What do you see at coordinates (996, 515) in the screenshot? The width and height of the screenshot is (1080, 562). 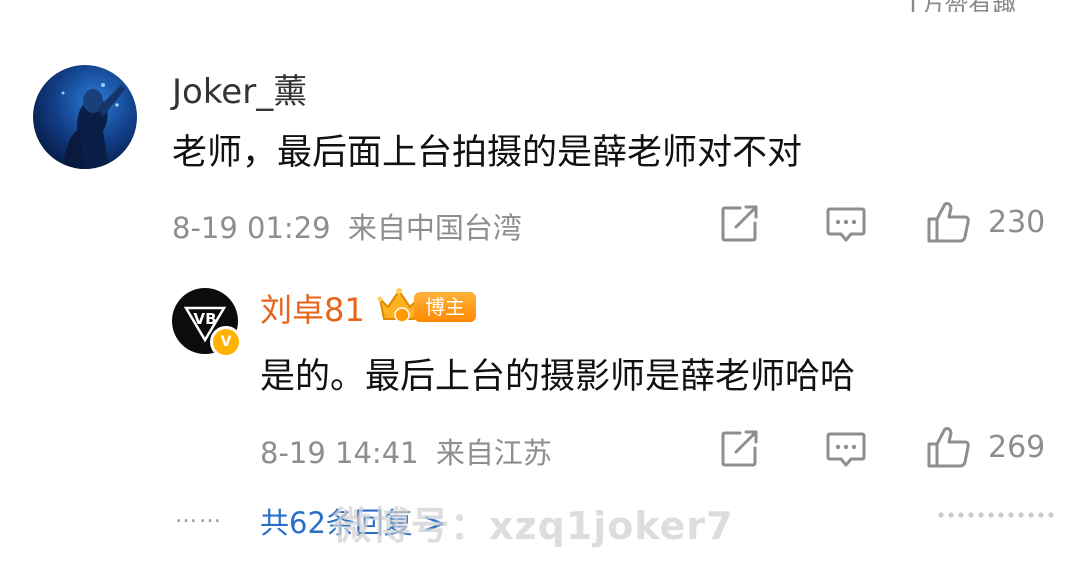 I see `decorative-dots` at bounding box center [996, 515].